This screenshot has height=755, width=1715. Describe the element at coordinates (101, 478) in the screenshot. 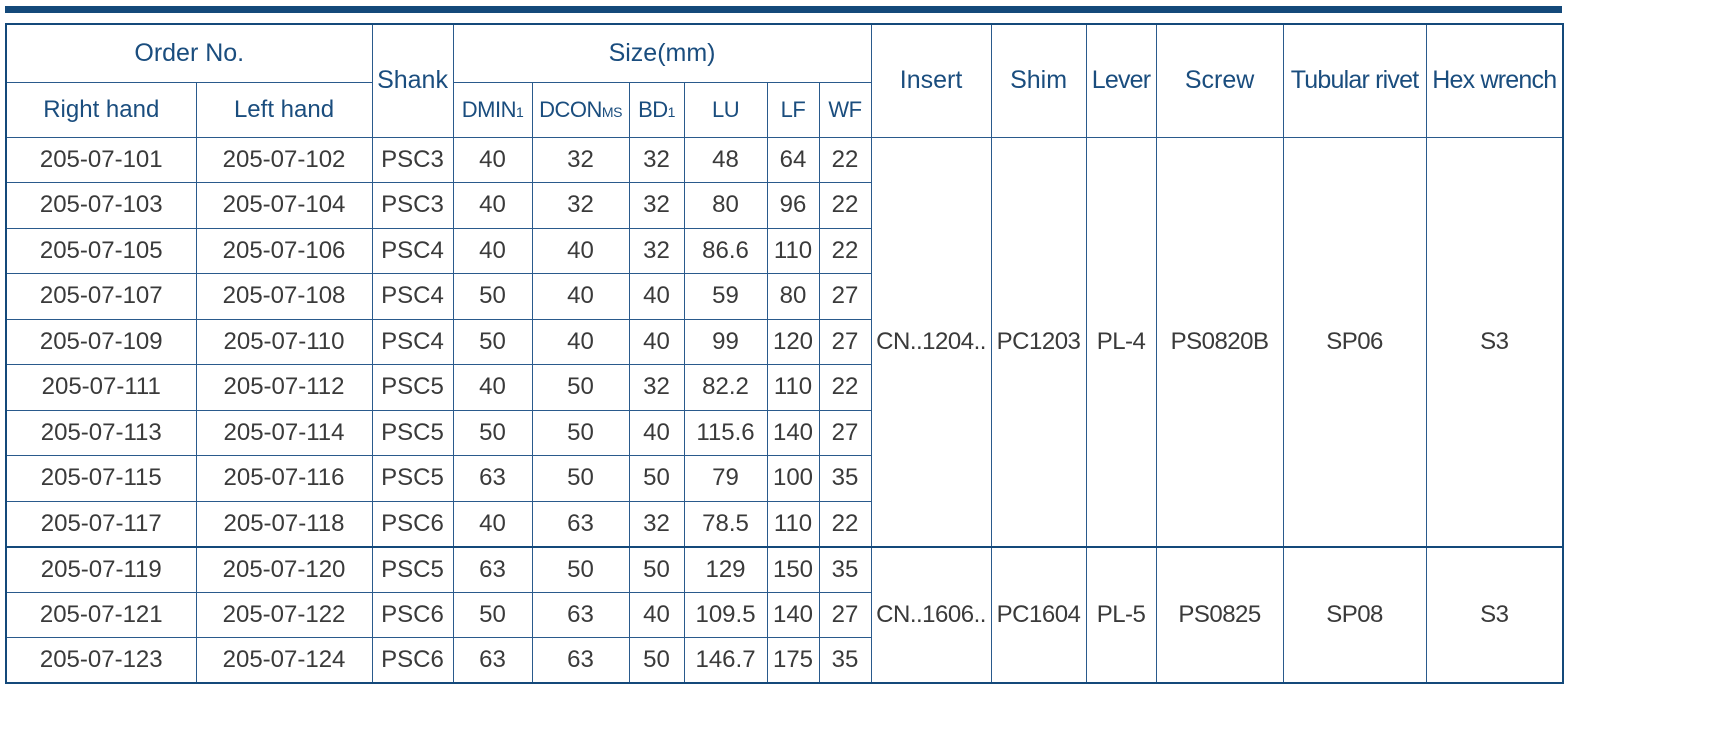

I see `cell-right: 205-07-115` at that location.